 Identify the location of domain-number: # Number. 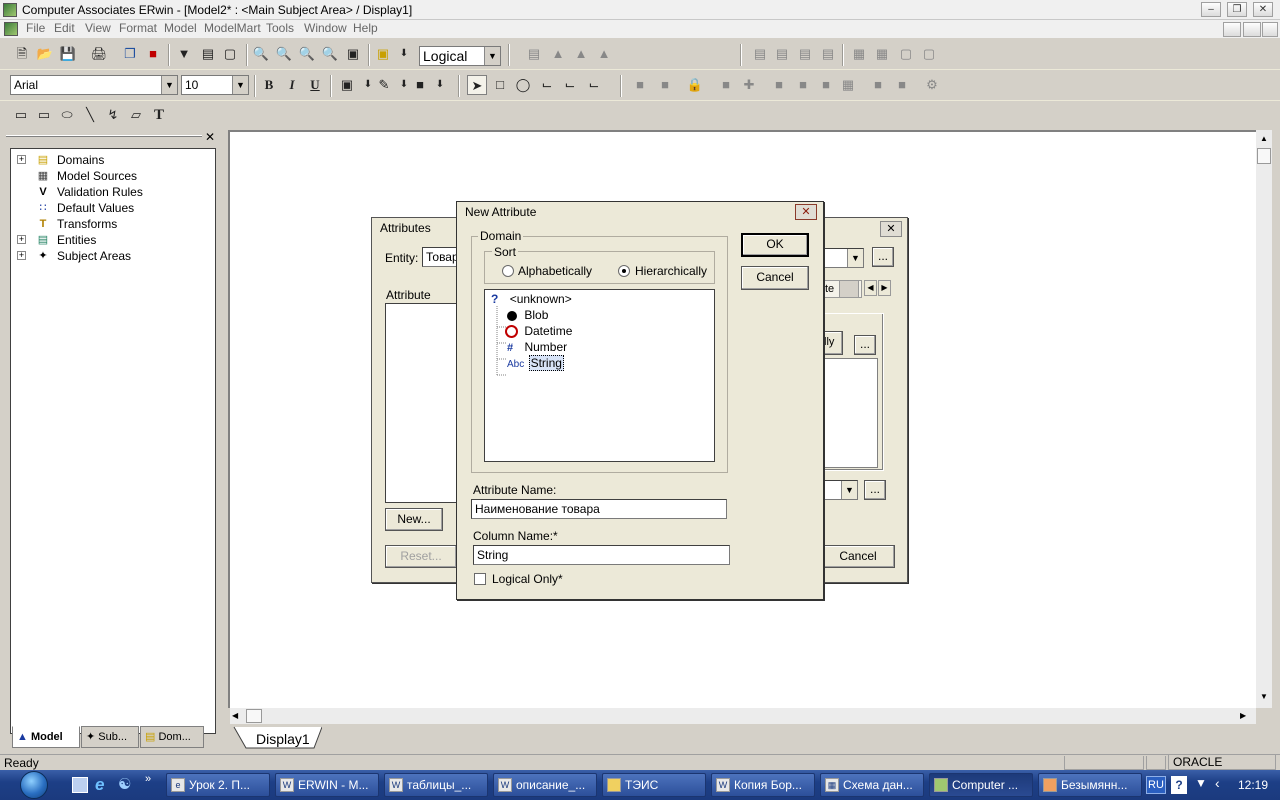
(537, 348).